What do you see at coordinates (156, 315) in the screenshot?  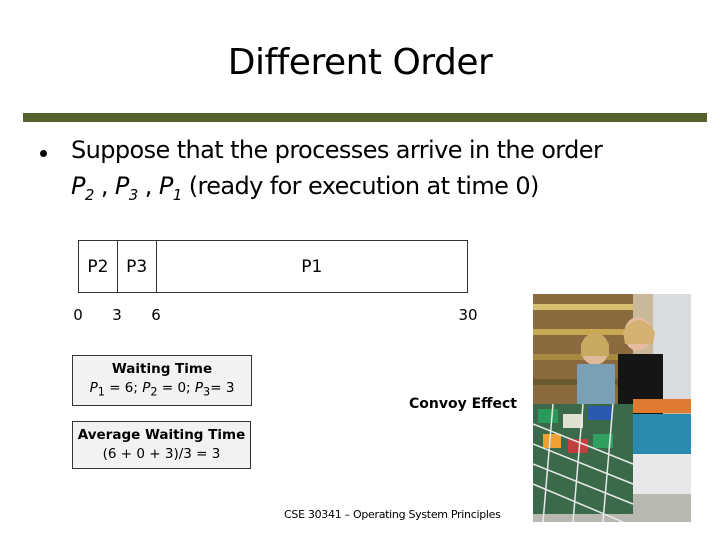 I see `gantt-tick-label: 6` at bounding box center [156, 315].